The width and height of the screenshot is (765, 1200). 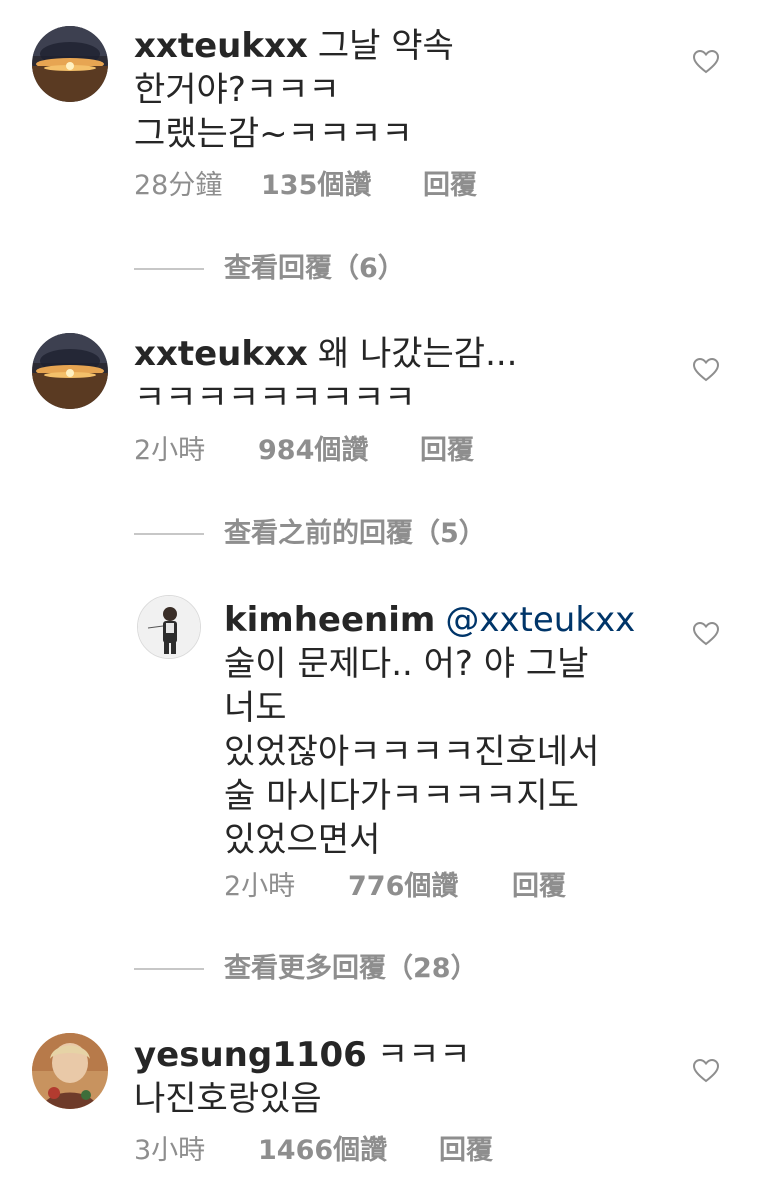 I want to click on comment-body: xxteukxx 그날 약속 한거야?ㅋㅋㅋ 그랬는감~ㅋㅋㅋㅋ, so click(x=394, y=90).